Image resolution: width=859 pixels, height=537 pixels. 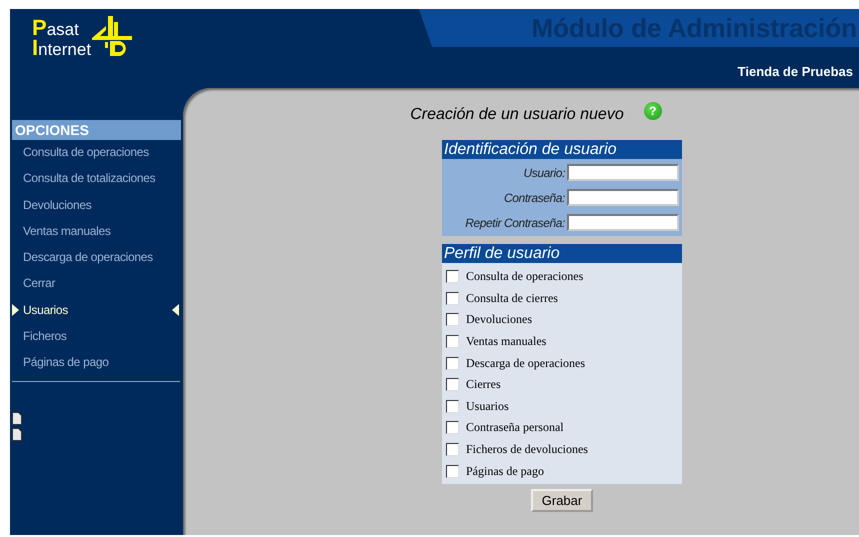 What do you see at coordinates (562, 500) in the screenshot?
I see `save-button: Grabar` at bounding box center [562, 500].